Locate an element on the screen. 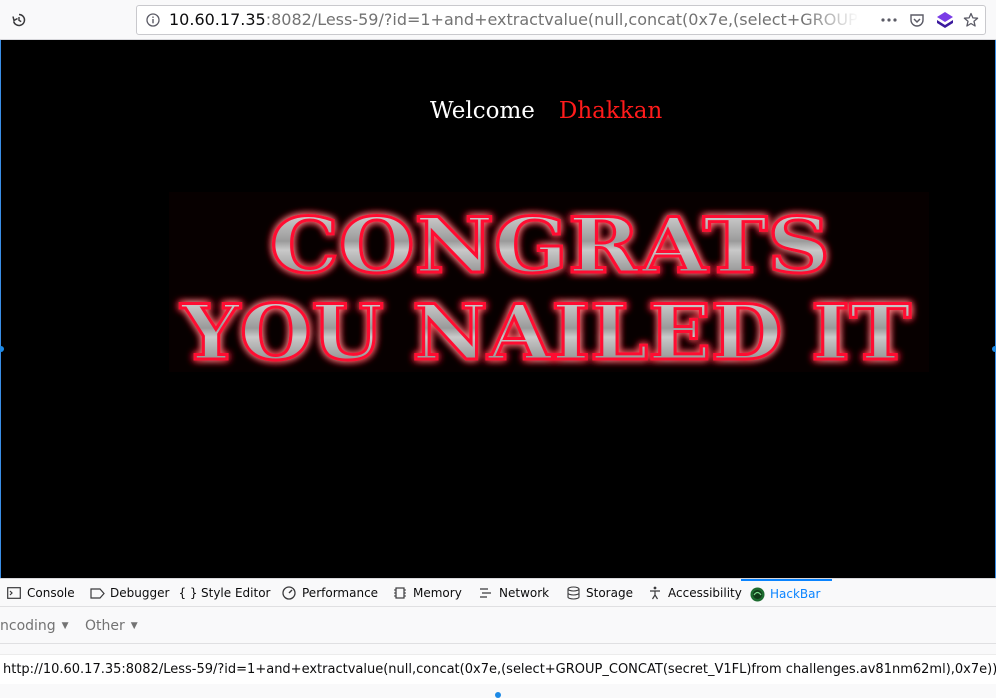 This screenshot has width=996, height=698. tab-memory: Memory is located at coordinates (427, 593).